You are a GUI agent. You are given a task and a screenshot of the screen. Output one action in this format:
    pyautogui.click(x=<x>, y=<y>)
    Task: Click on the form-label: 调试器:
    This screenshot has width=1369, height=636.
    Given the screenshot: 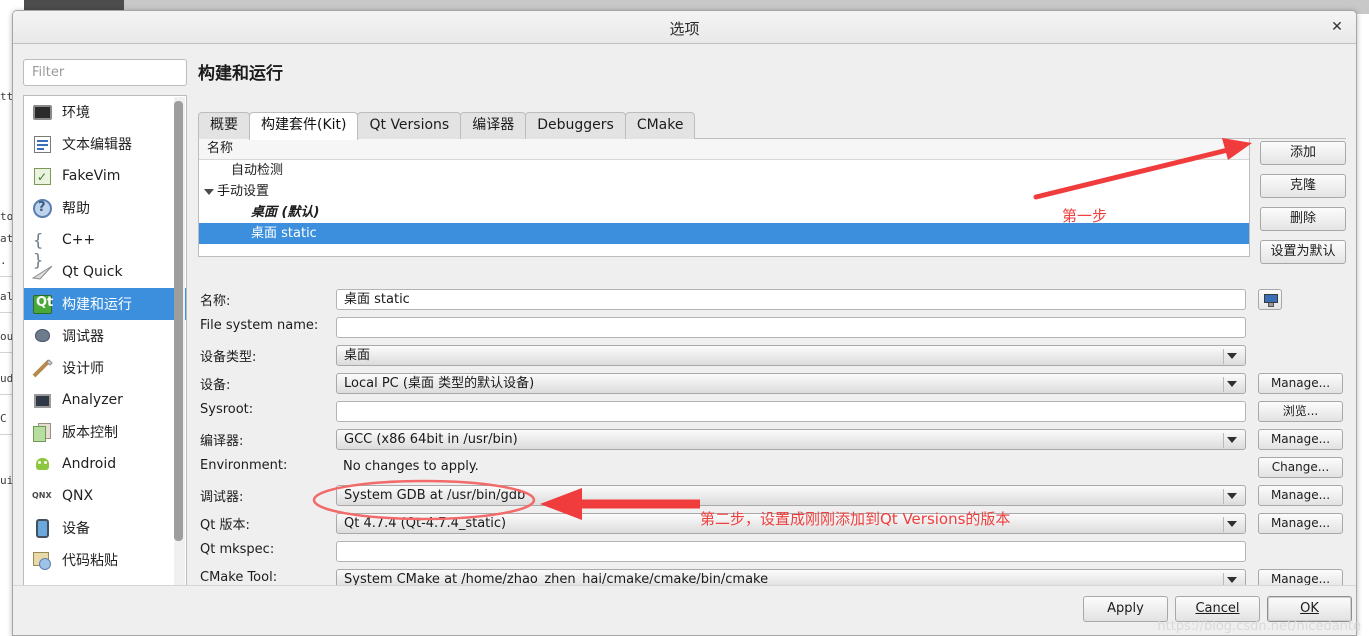 What is the action you would take?
    pyautogui.click(x=222, y=497)
    